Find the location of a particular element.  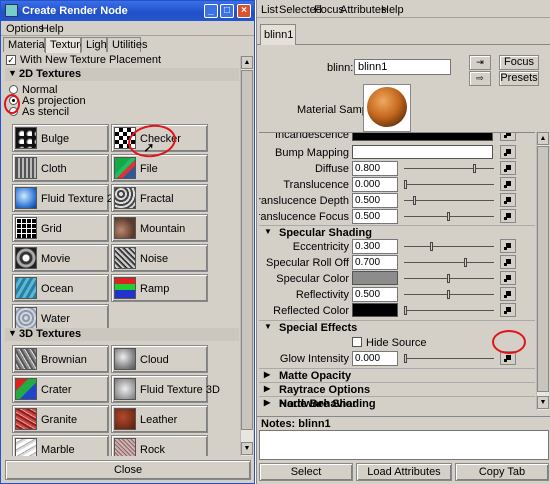

noise-button: Noise is located at coordinates (159, 258).